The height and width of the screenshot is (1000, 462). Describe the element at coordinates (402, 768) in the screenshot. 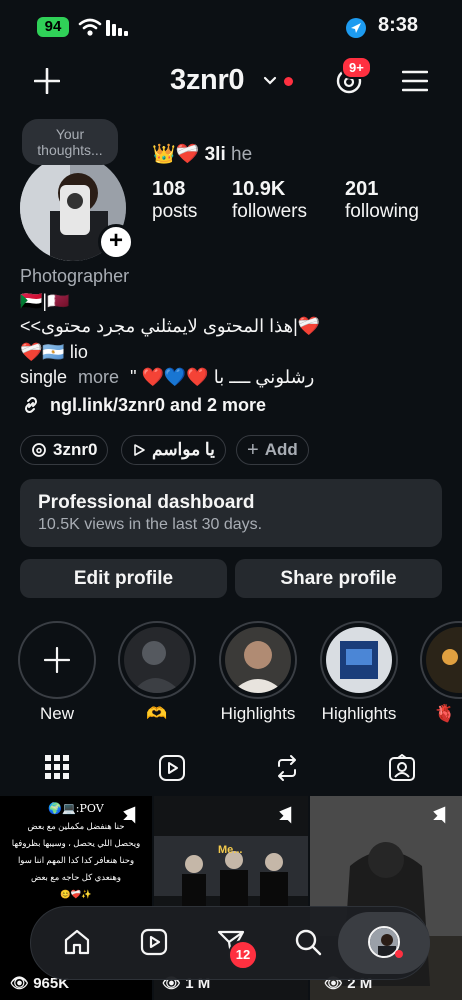

I see `tagged-icon` at that location.